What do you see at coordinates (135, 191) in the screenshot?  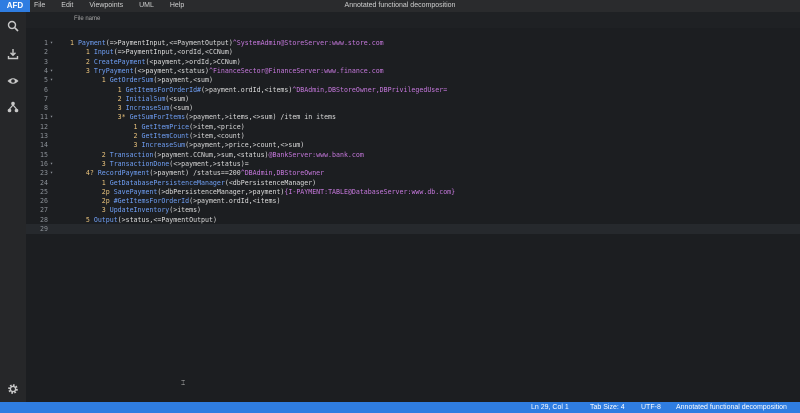 I see `token: SavePayment` at bounding box center [135, 191].